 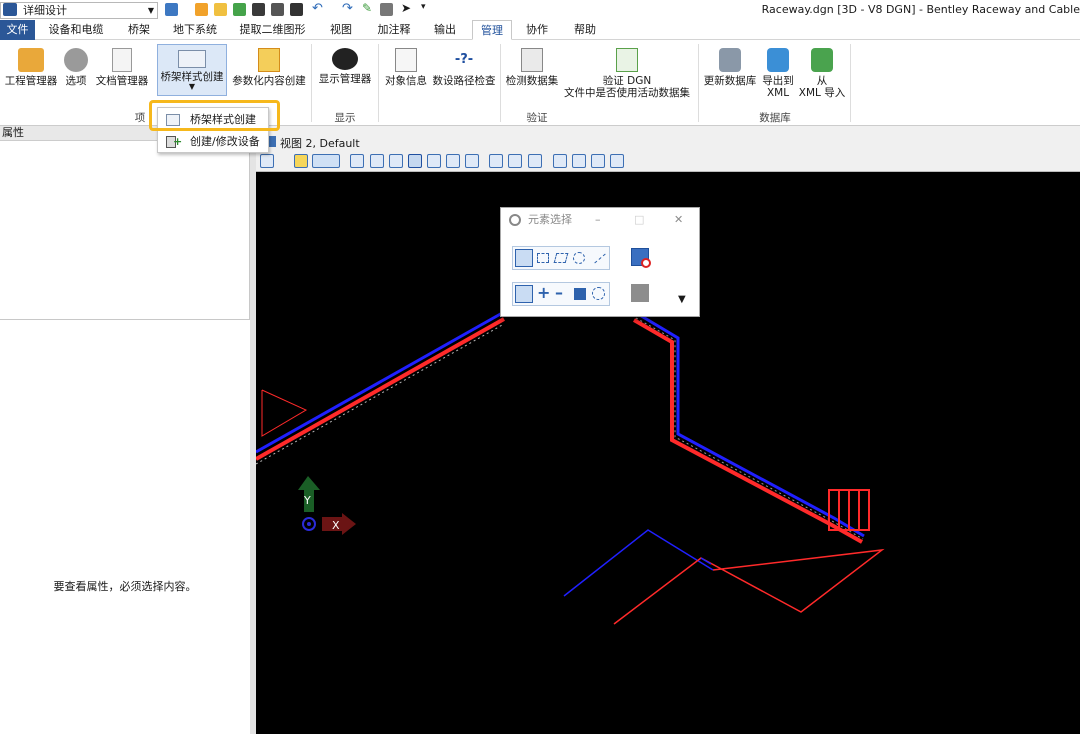 I want to click on tab-extract-2d: 提取二维图形, so click(x=272, y=30).